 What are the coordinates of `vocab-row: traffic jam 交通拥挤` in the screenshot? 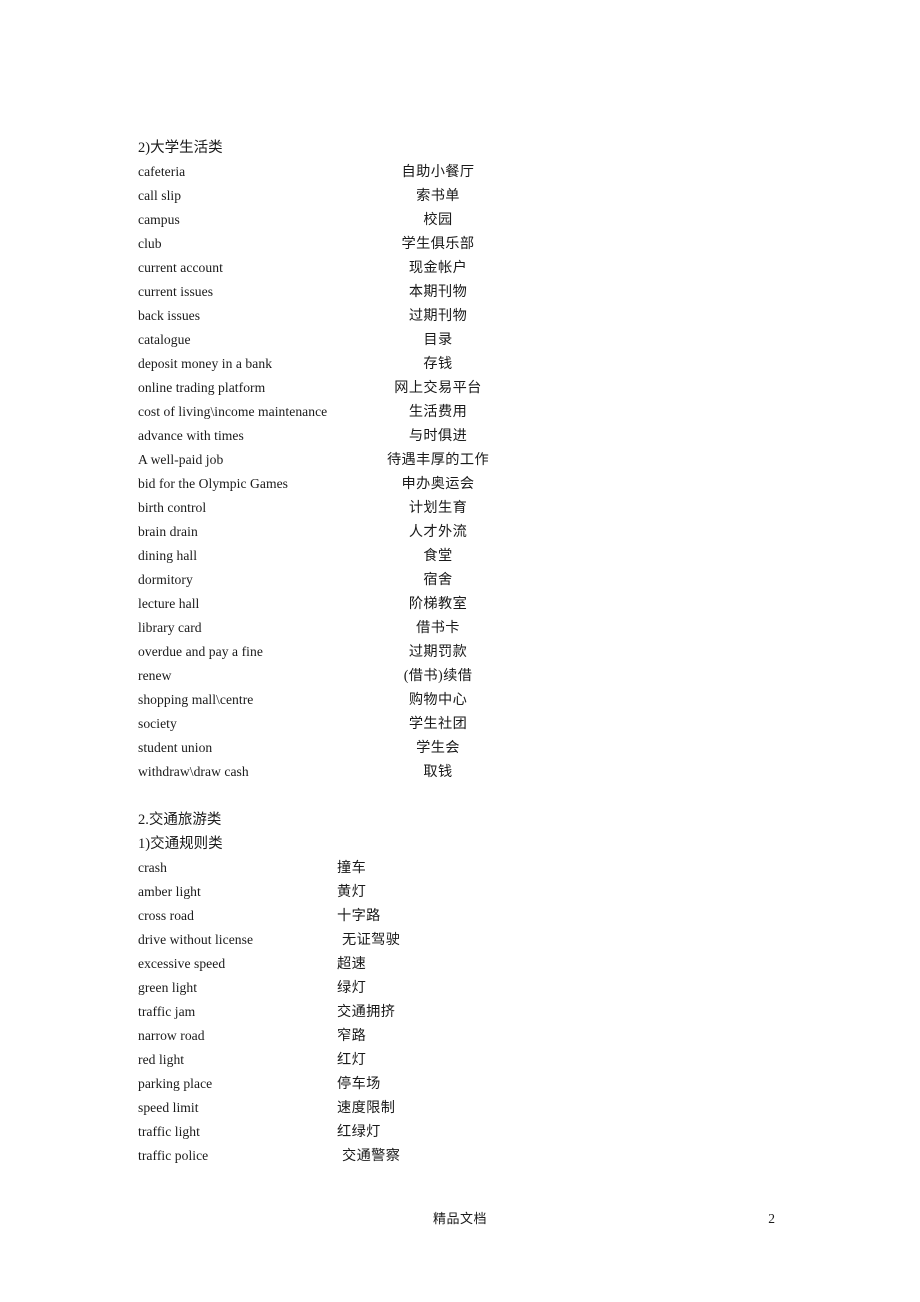 It's located at (488, 1012).